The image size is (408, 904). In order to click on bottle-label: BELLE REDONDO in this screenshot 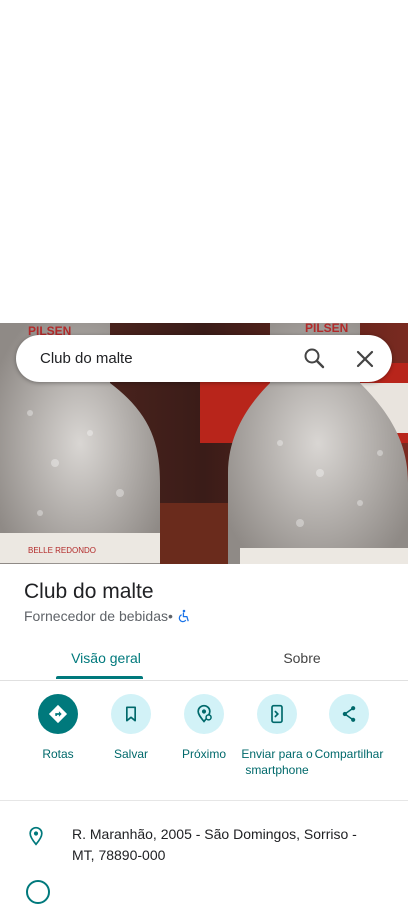, I will do `click(62, 550)`.